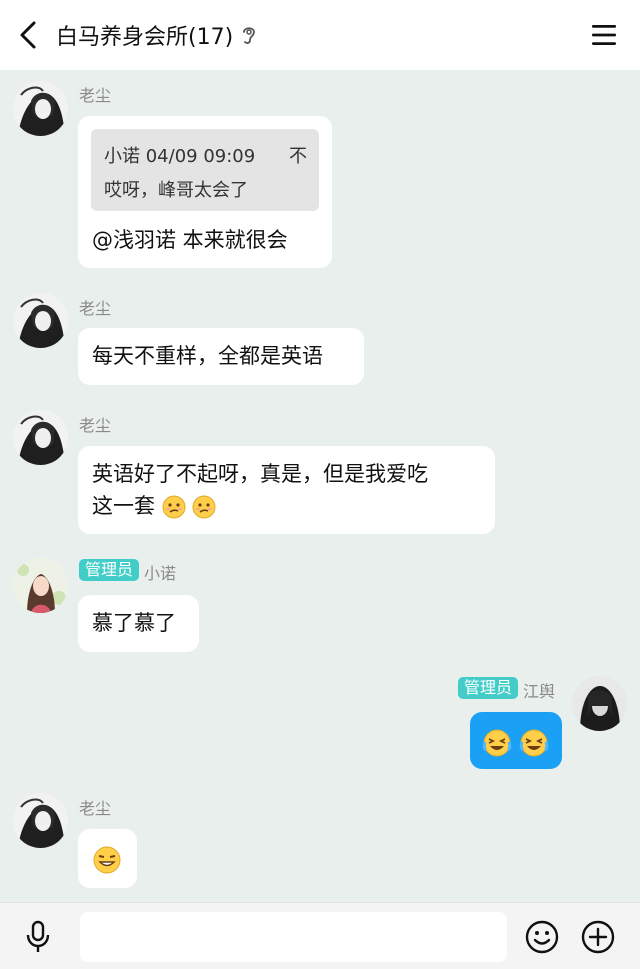 Image resolution: width=640 pixels, height=969 pixels. Describe the element at coordinates (207, 356) in the screenshot. I see `message-text: 每天不重样，全都是英语` at that location.